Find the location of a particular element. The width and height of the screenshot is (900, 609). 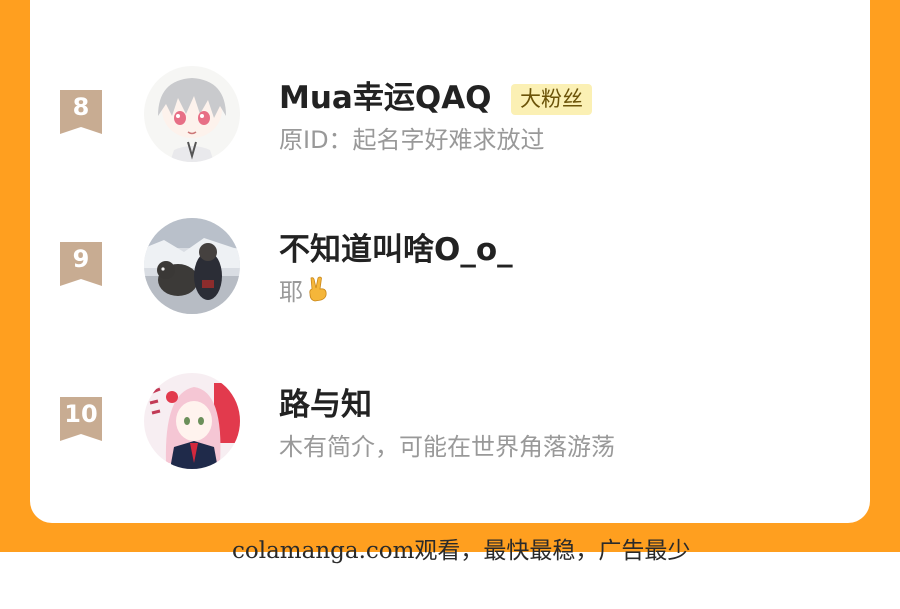

avatar-snowy-photo-with-dog-icon is located at coordinates (192, 266).